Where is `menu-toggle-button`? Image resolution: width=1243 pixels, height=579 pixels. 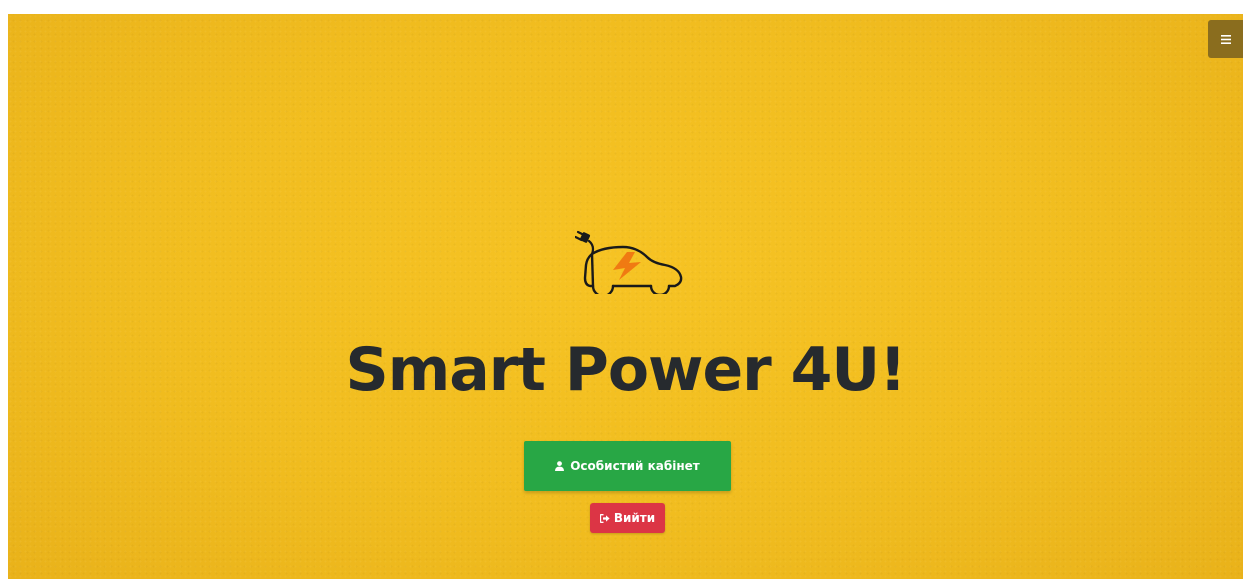
menu-toggle-button is located at coordinates (1225, 39).